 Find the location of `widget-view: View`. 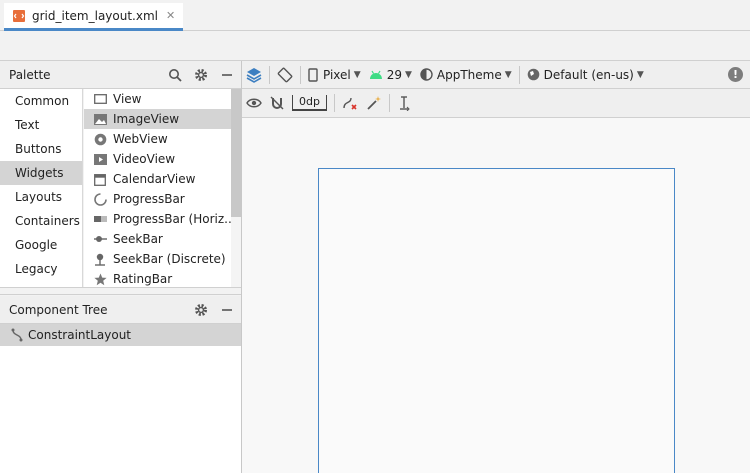

widget-view: View is located at coordinates (162, 99).